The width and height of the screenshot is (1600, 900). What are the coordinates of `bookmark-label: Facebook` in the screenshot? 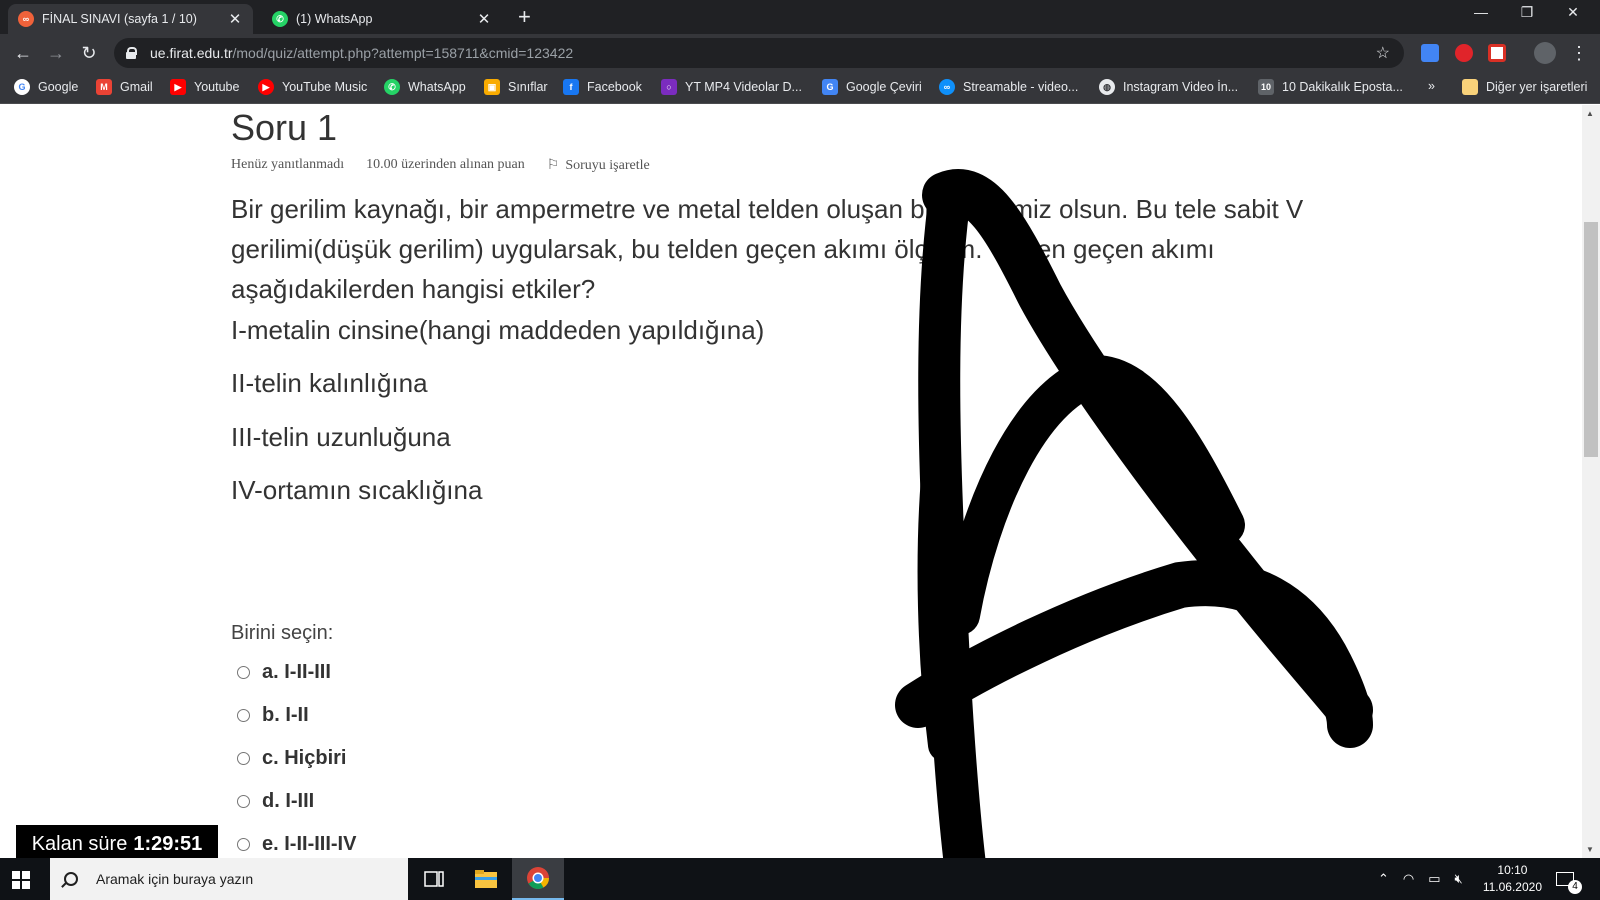 It's located at (614, 87).